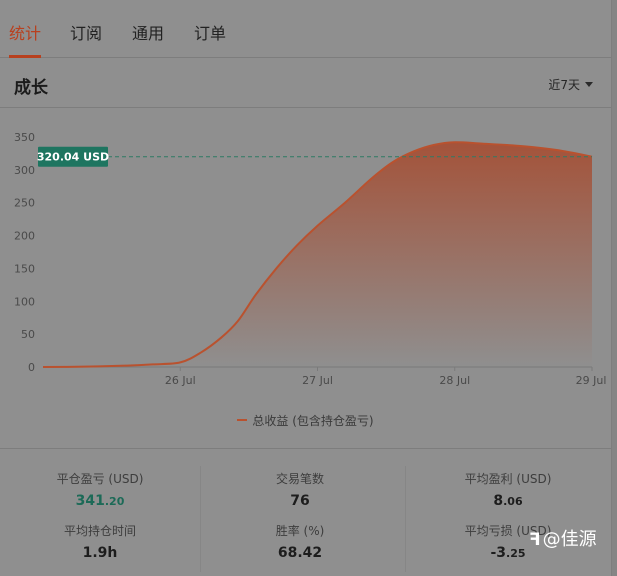  I want to click on tab-bar: 统计 订阅 通用 订单, so click(305, 29).